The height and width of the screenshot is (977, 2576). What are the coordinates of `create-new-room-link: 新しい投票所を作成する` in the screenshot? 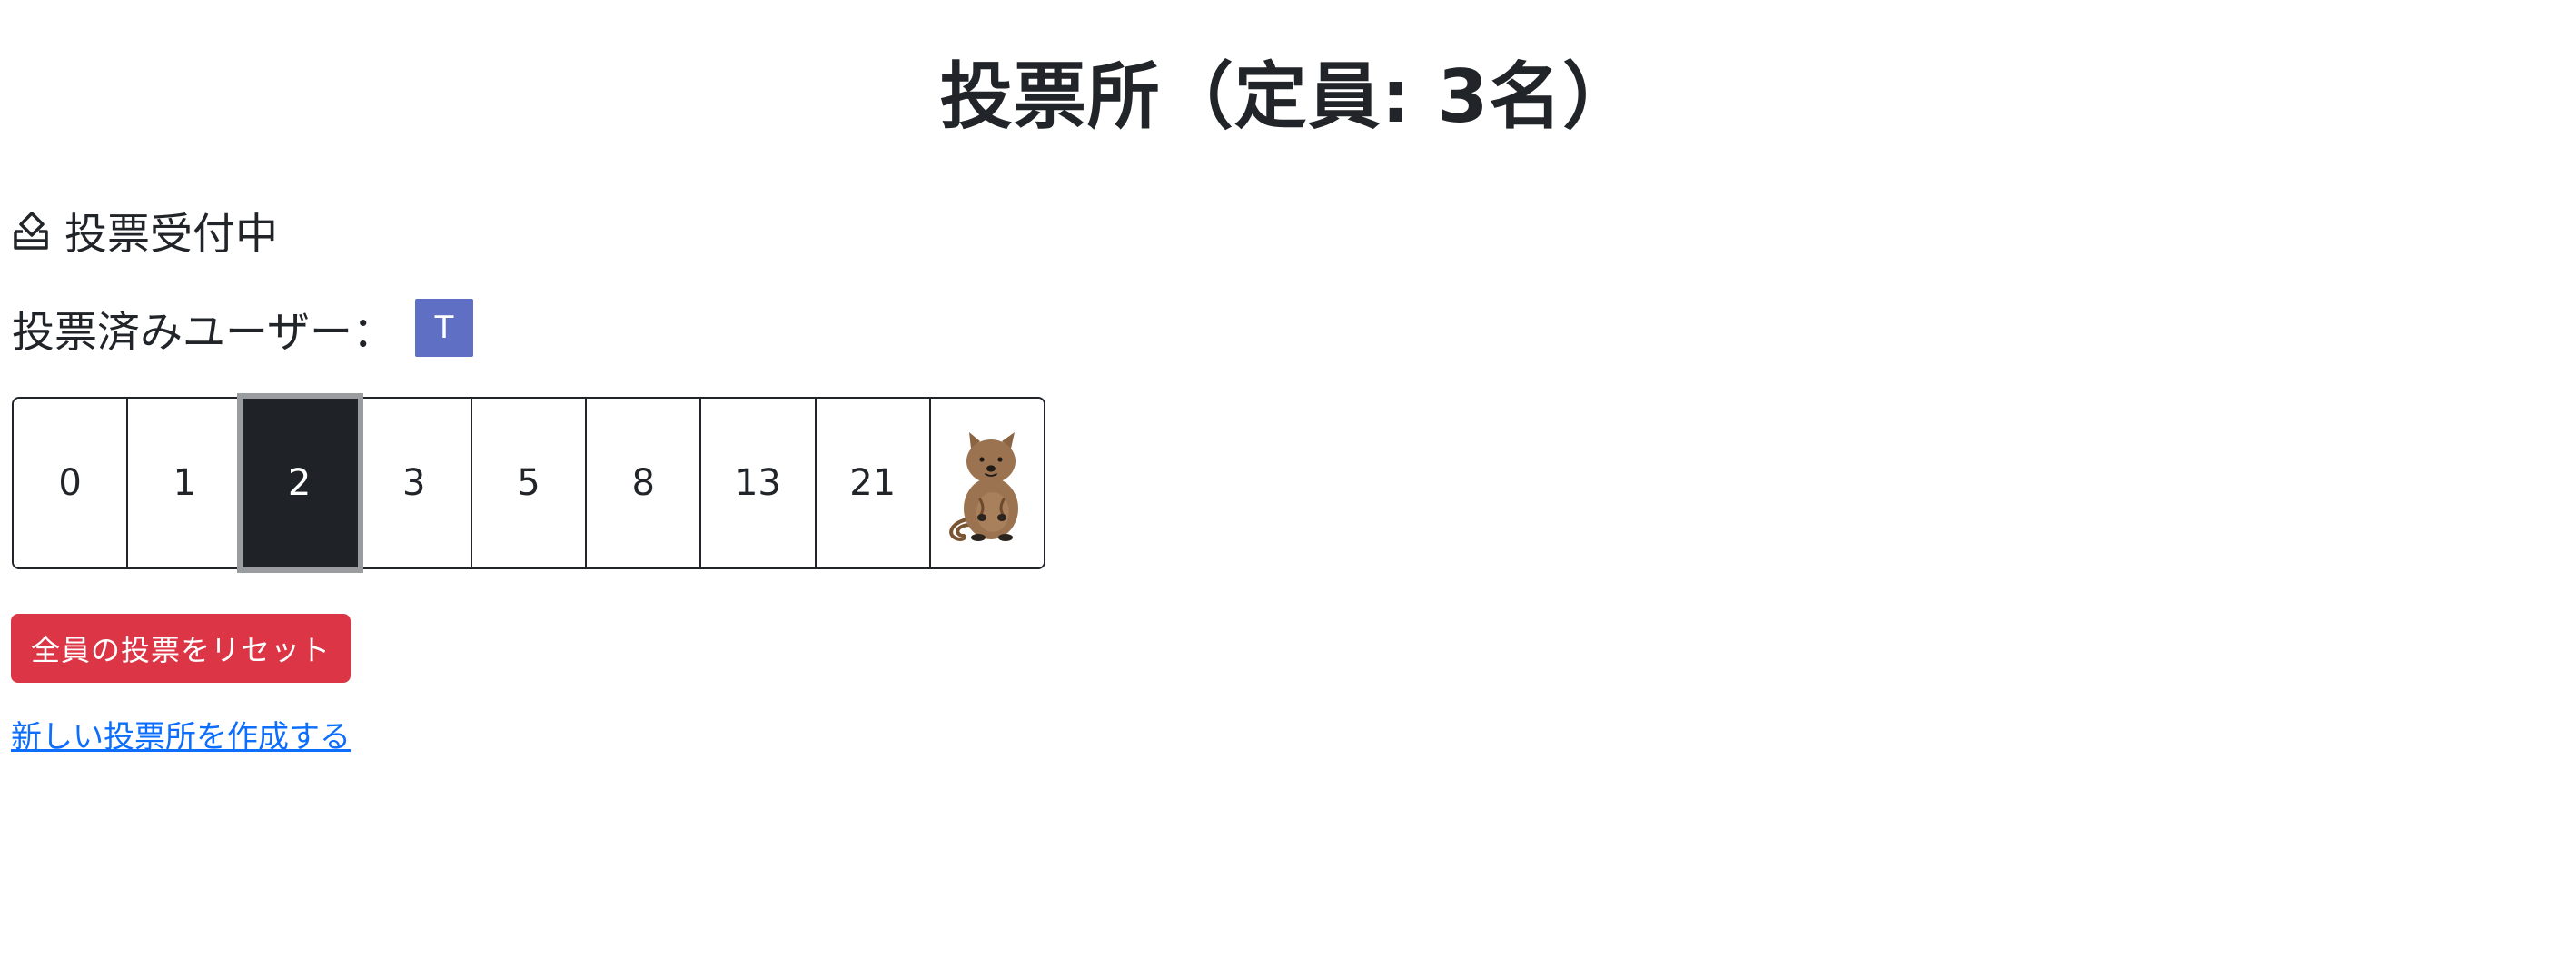 It's located at (181, 734).